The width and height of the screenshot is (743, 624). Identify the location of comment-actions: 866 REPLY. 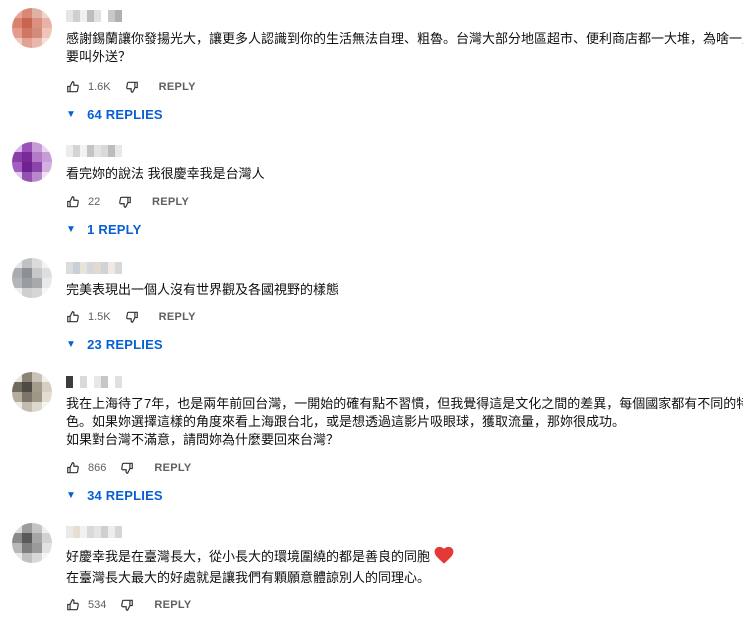
(129, 468).